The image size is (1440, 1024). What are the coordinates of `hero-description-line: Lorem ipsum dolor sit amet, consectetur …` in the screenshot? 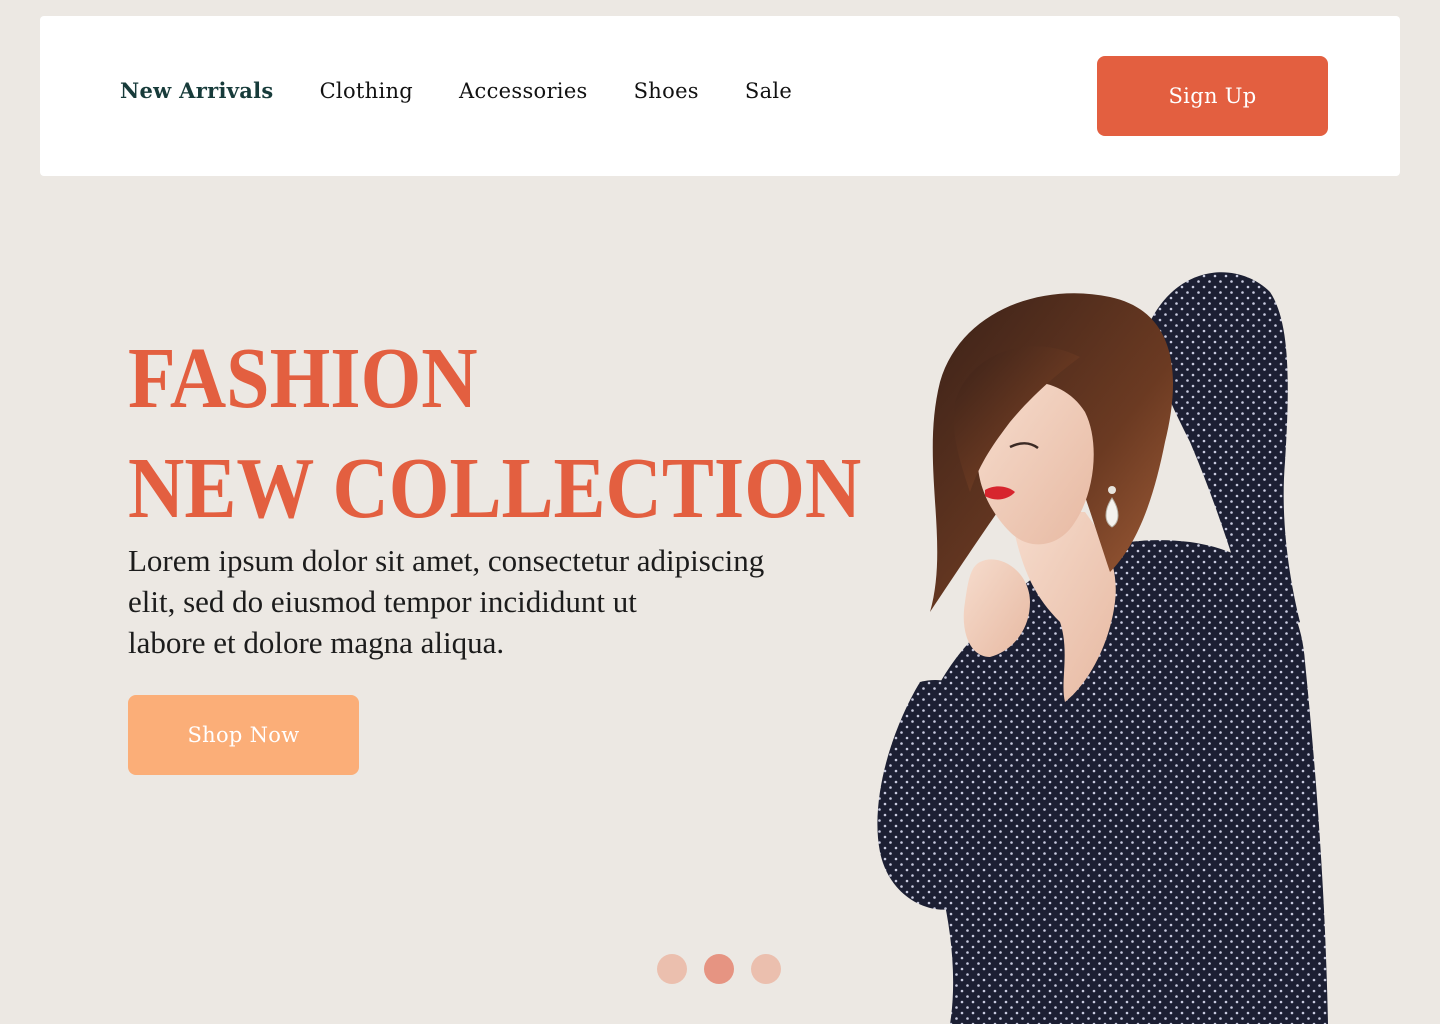 It's located at (446, 560).